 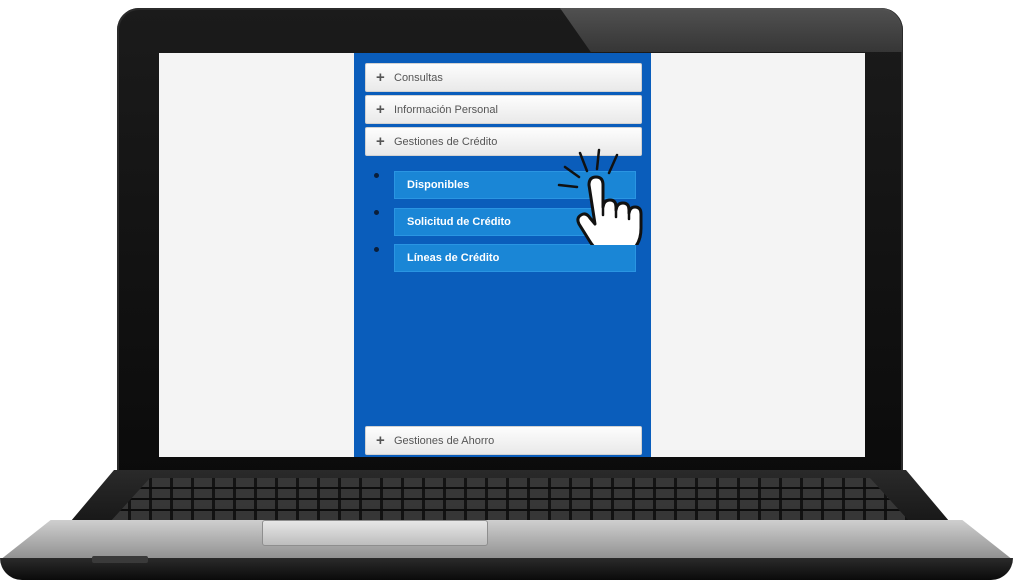 I want to click on side-port, so click(x=120, y=559).